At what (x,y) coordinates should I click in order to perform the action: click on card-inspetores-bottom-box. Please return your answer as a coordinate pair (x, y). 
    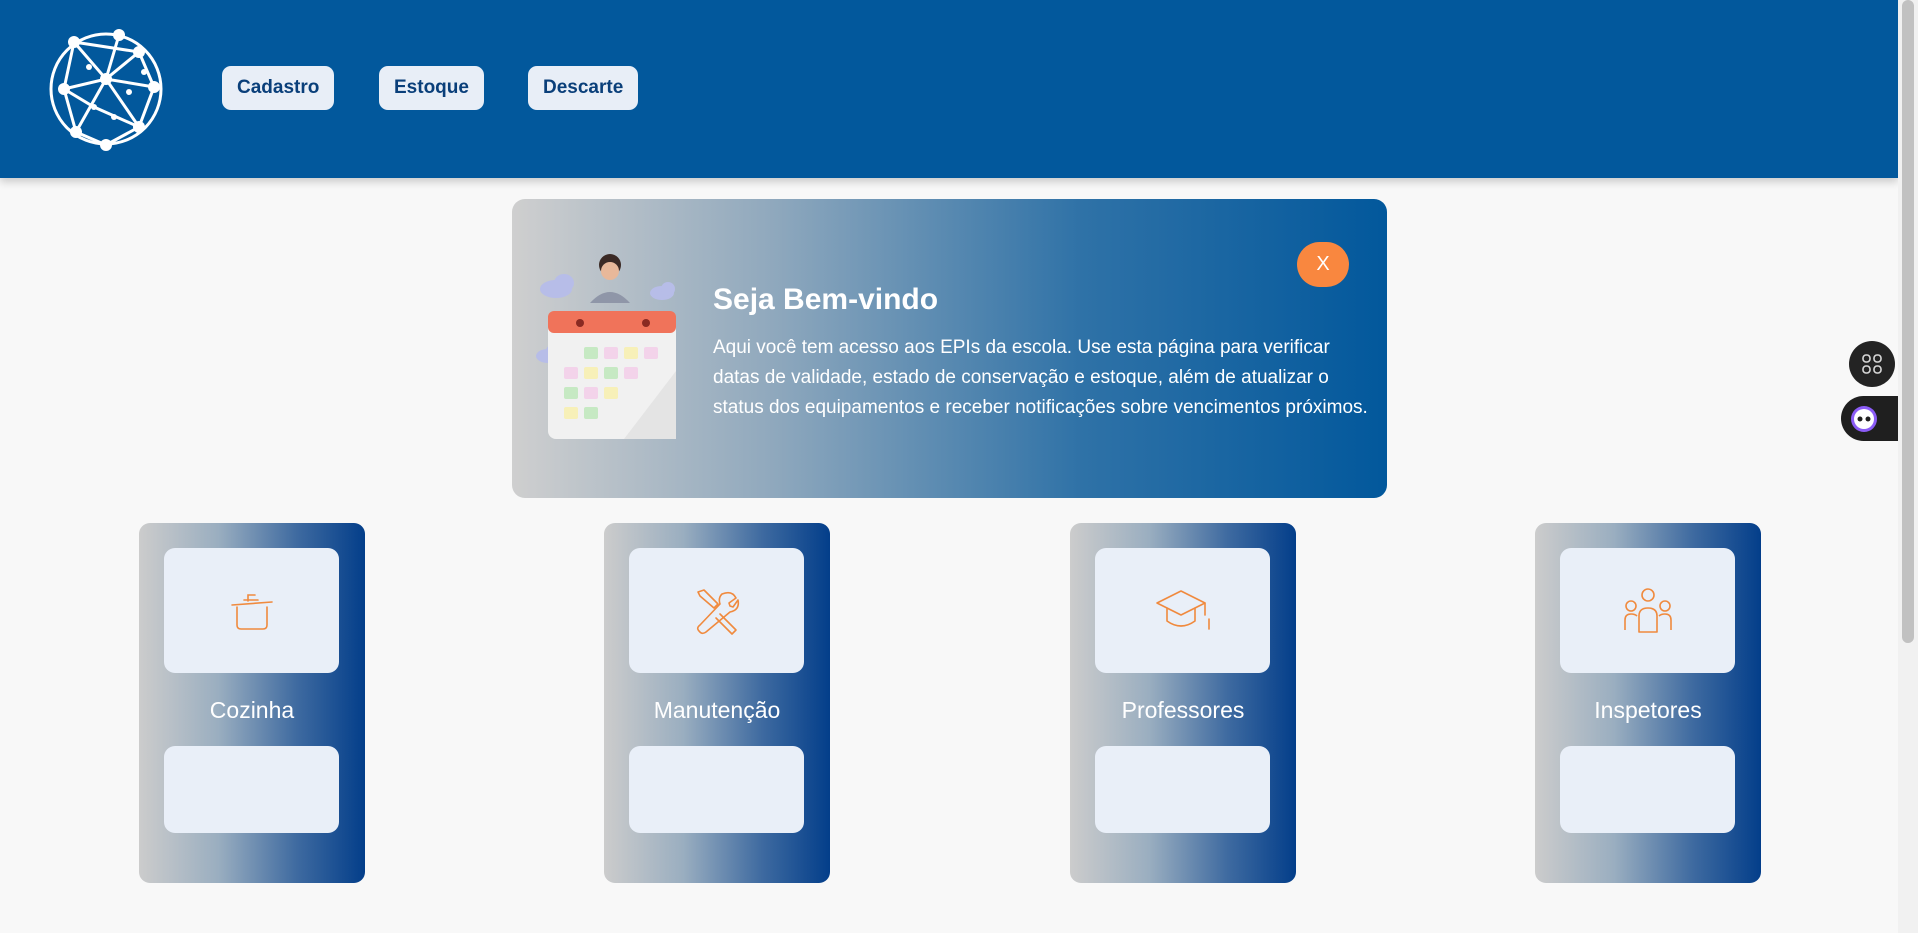
    Looking at the image, I should click on (1647, 789).